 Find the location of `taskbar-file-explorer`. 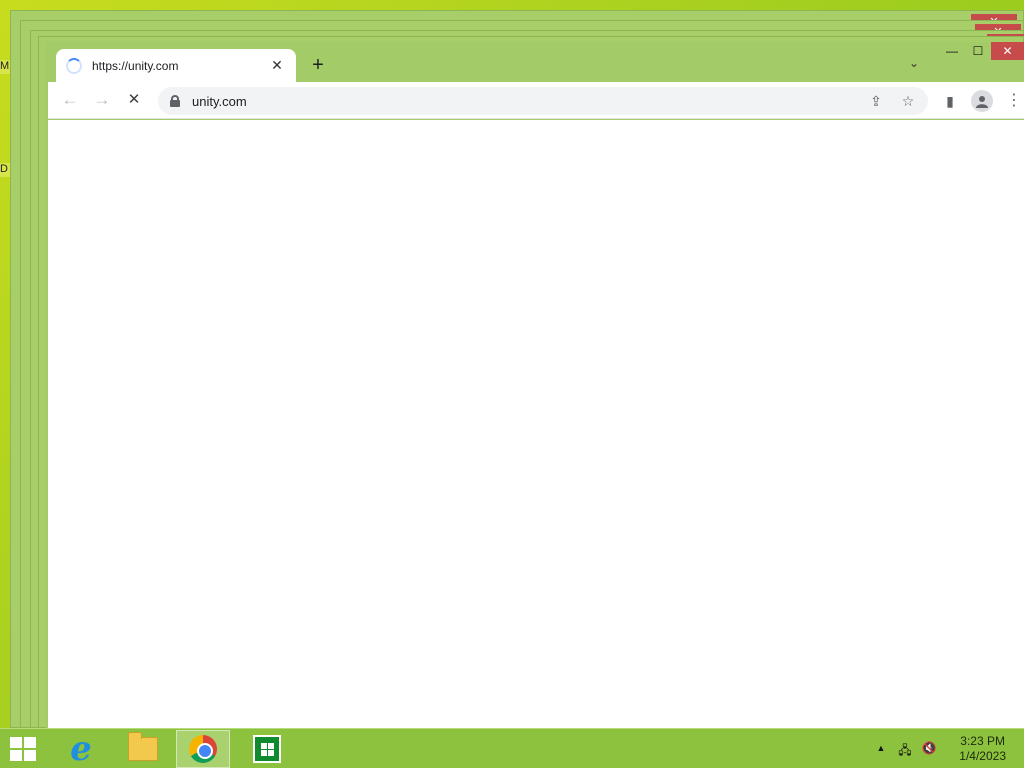

taskbar-file-explorer is located at coordinates (143, 749).